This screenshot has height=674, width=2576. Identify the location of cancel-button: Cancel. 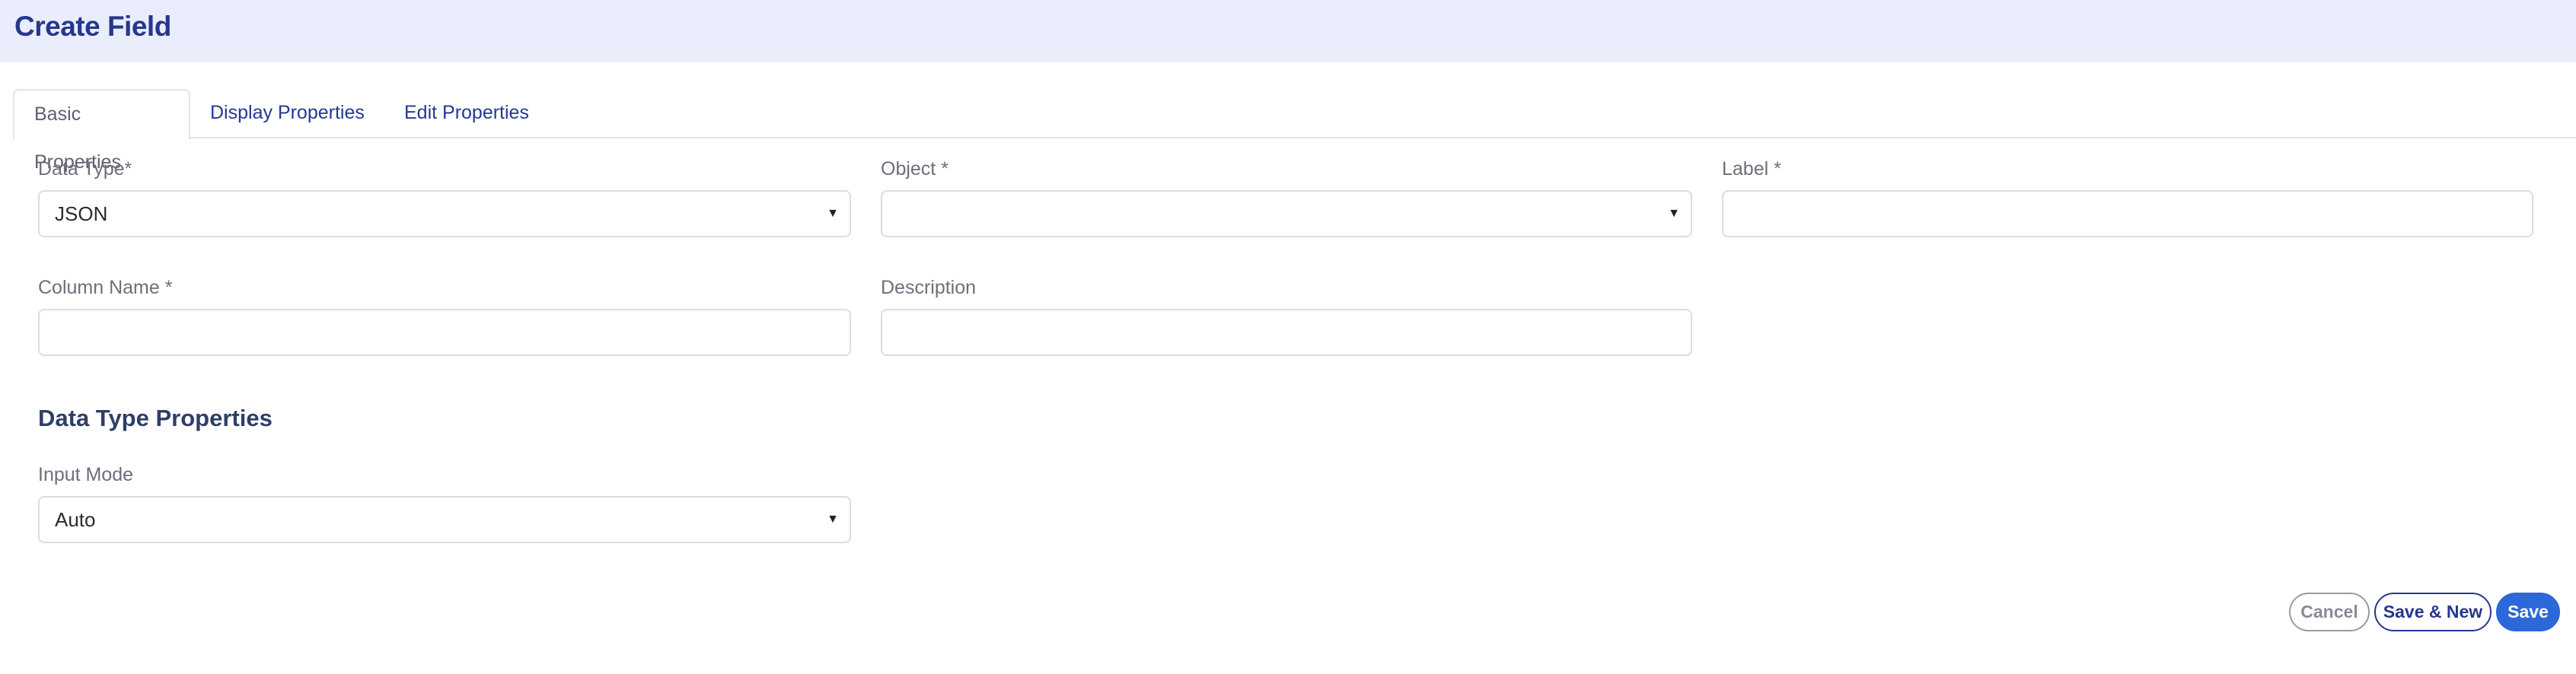
(2329, 612).